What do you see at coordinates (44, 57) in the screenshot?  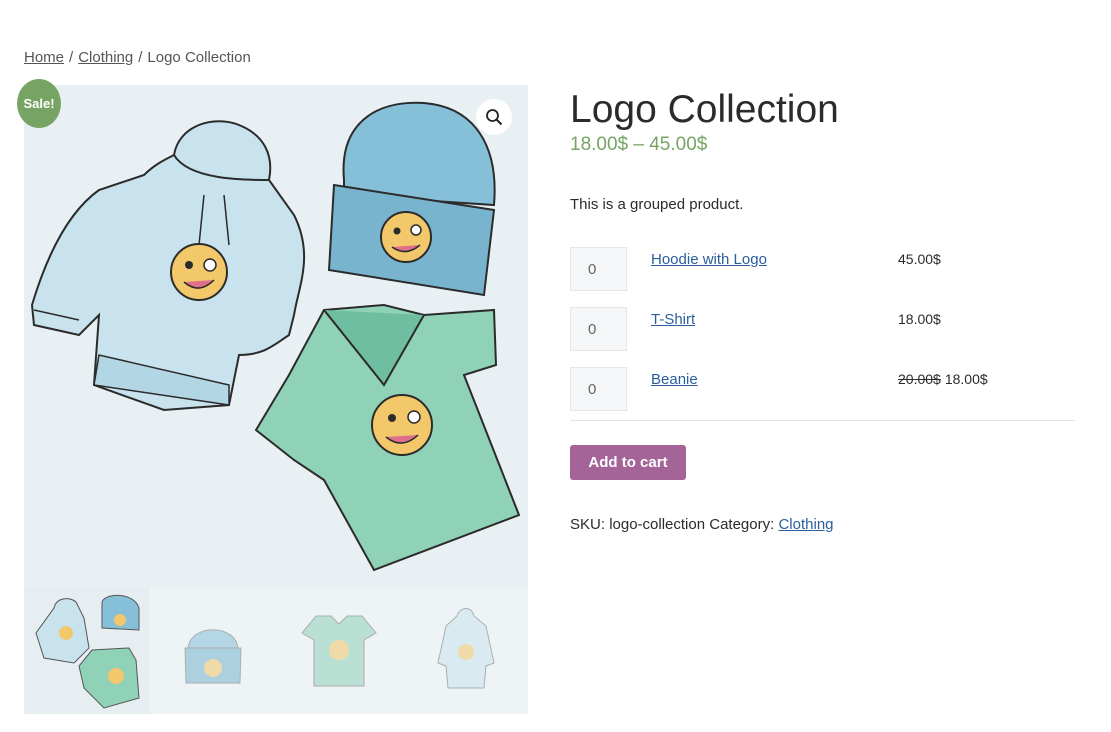 I see `breadcrumb-home-link: Home` at bounding box center [44, 57].